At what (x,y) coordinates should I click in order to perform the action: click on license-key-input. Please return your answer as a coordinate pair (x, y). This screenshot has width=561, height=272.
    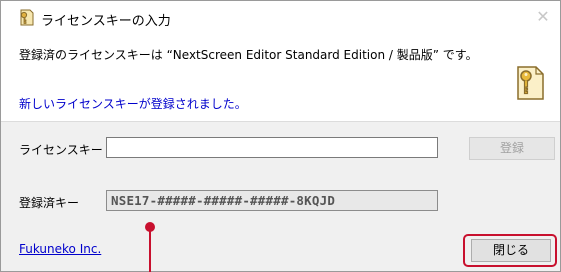
    Looking at the image, I should click on (272, 147).